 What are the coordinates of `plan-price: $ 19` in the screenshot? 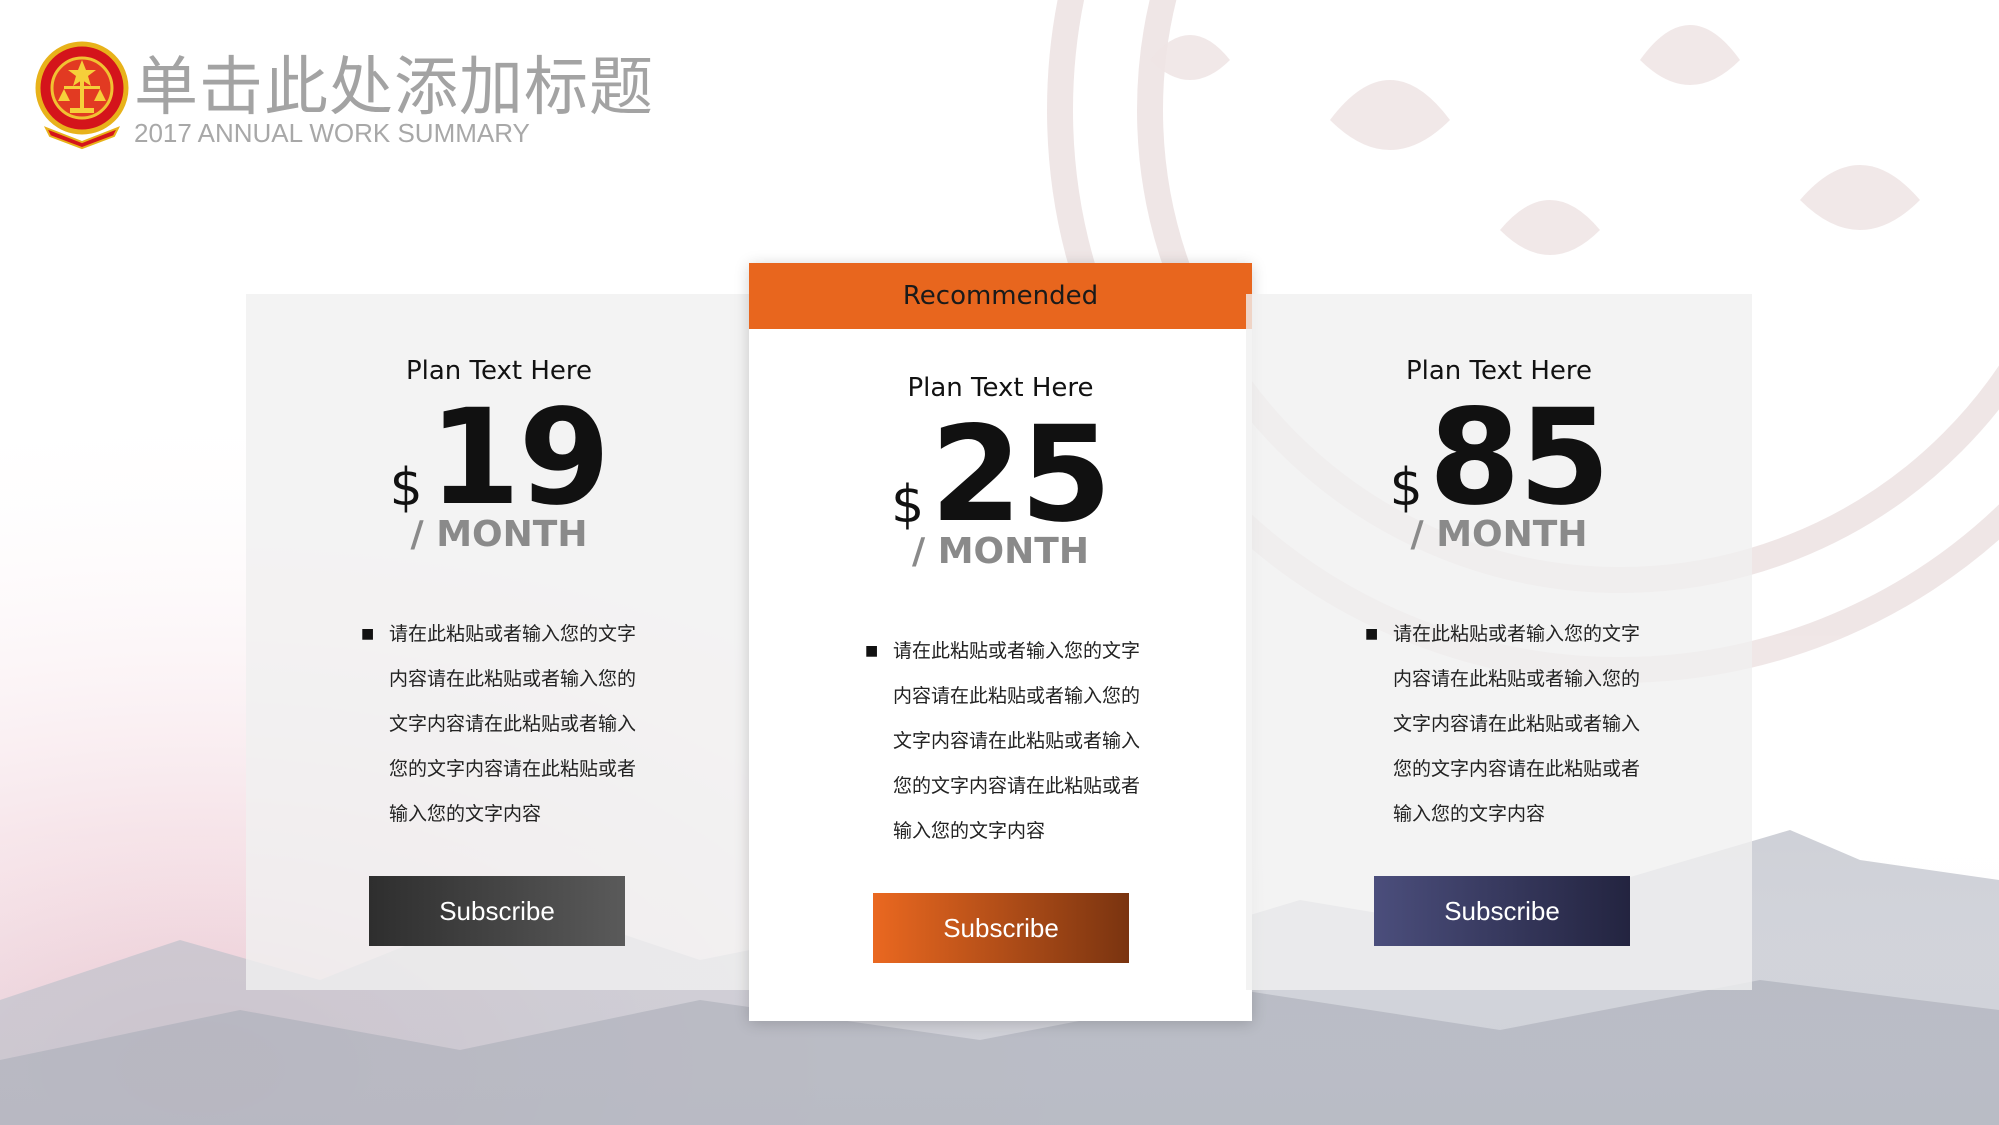 It's located at (499, 458).